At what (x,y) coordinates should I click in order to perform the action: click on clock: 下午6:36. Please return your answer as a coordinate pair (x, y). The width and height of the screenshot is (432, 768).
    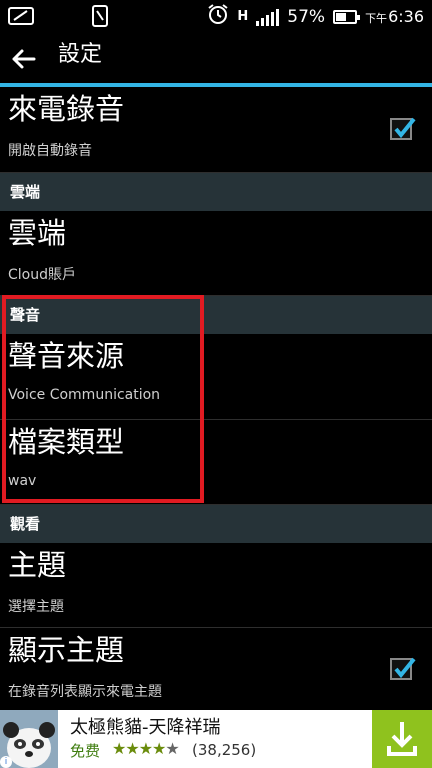
    Looking at the image, I should click on (394, 16).